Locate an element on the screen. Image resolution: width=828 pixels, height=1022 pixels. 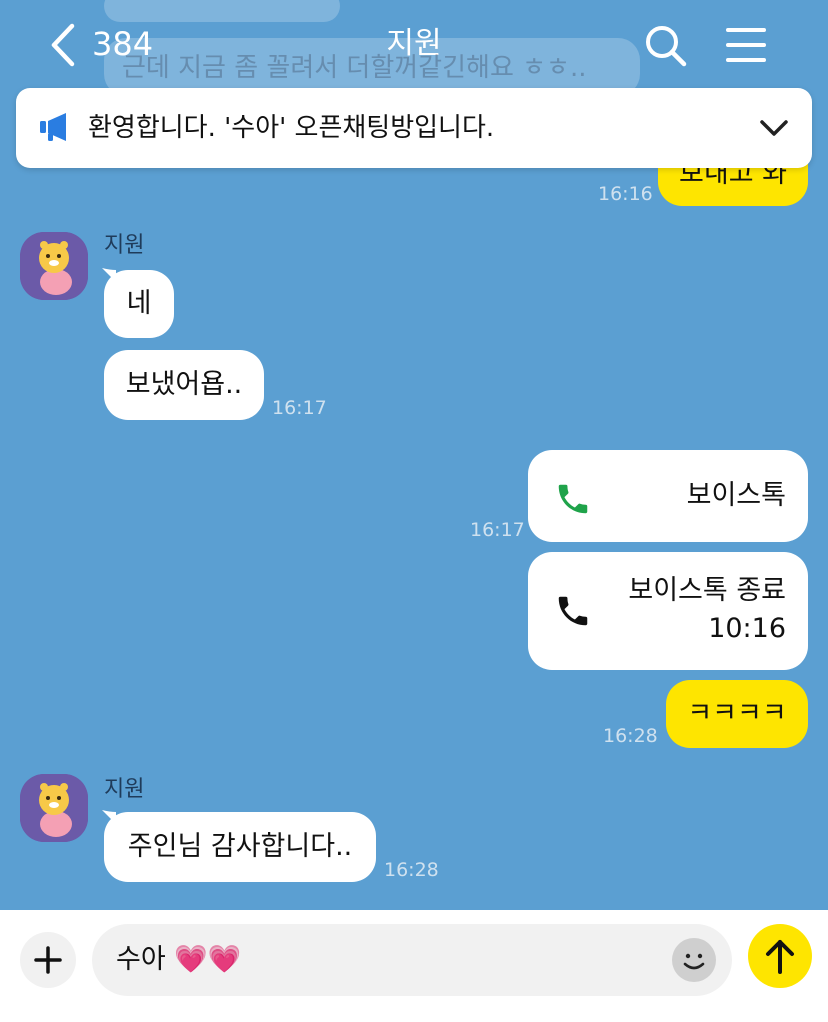
message-input-value: 수아 💗💗 is located at coordinates (179, 959).